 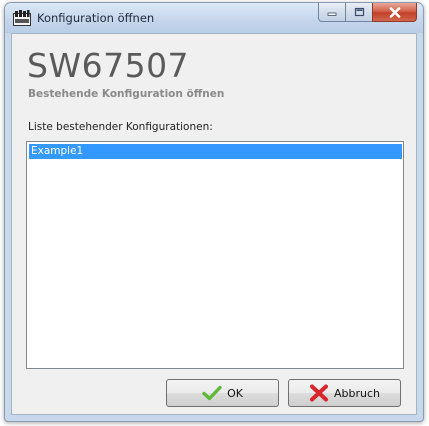 What do you see at coordinates (318, 393) in the screenshot?
I see `red-x-icon` at bounding box center [318, 393].